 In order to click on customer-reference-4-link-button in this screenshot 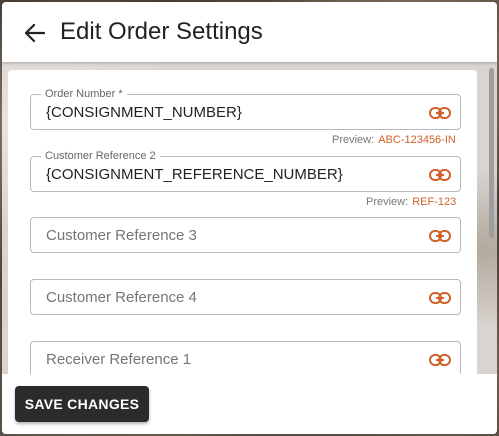, I will do `click(440, 298)`.